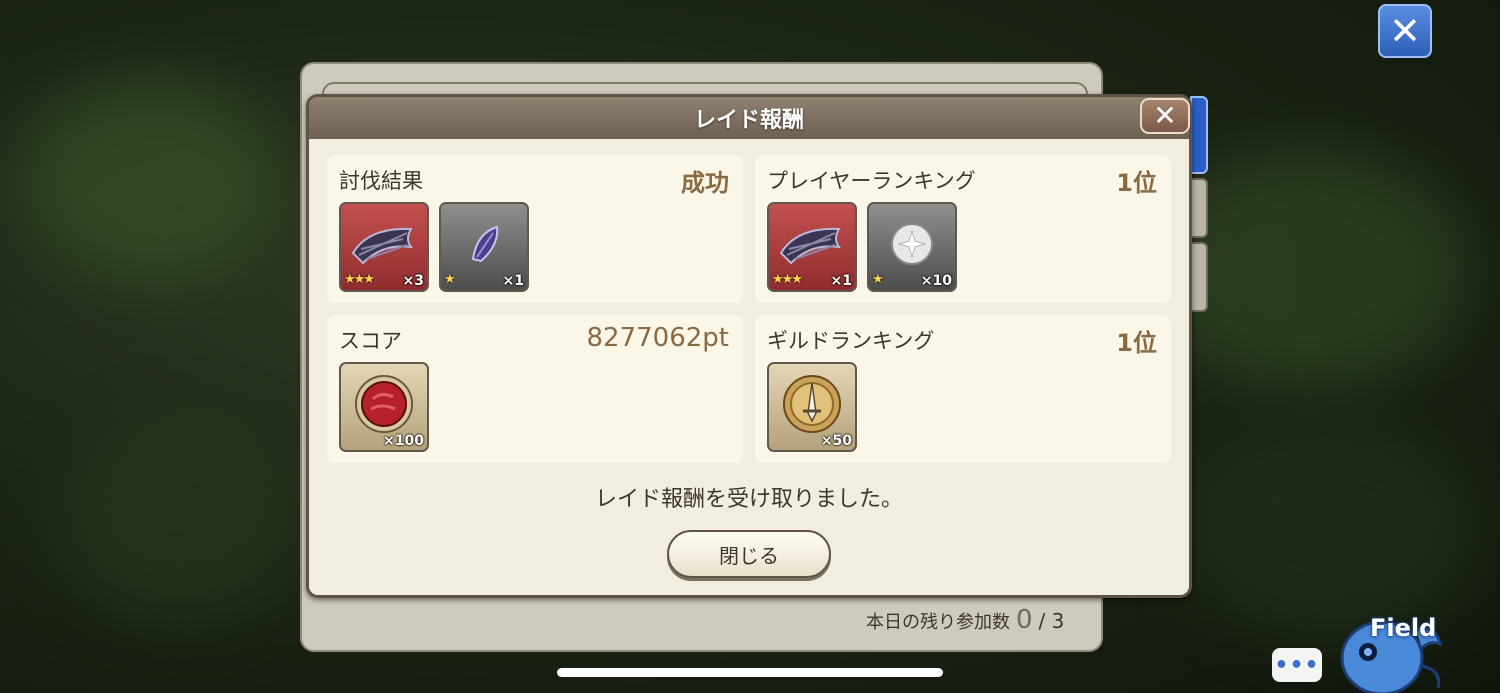  I want to click on chat-button: •••, so click(1297, 665).